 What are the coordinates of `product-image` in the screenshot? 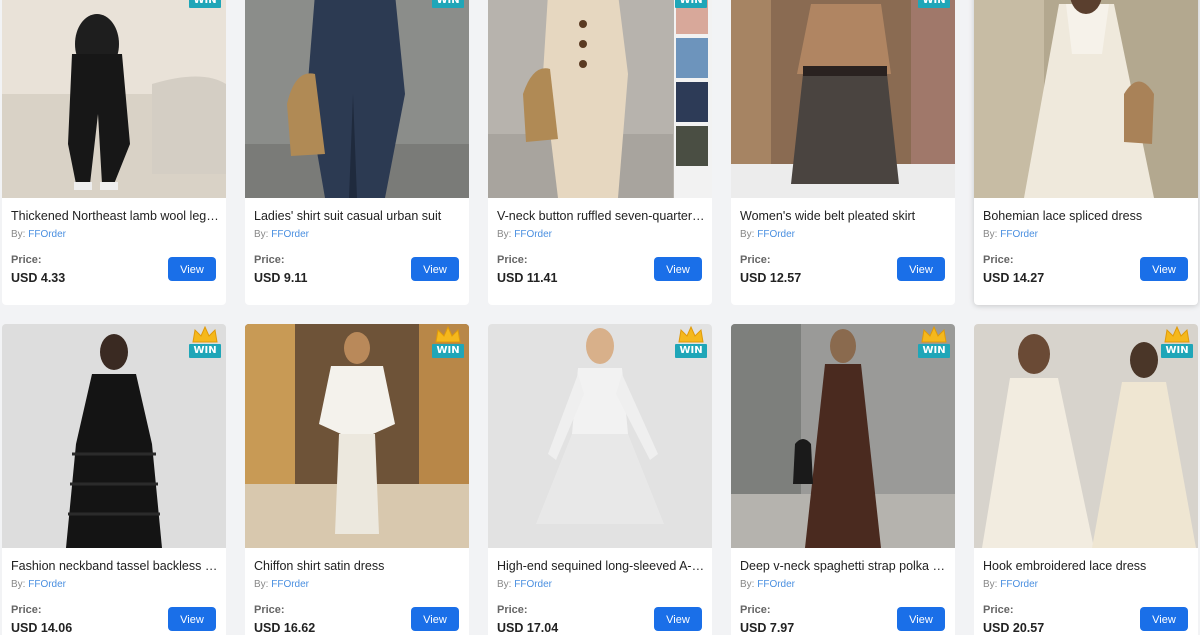 It's located at (1086, 99).